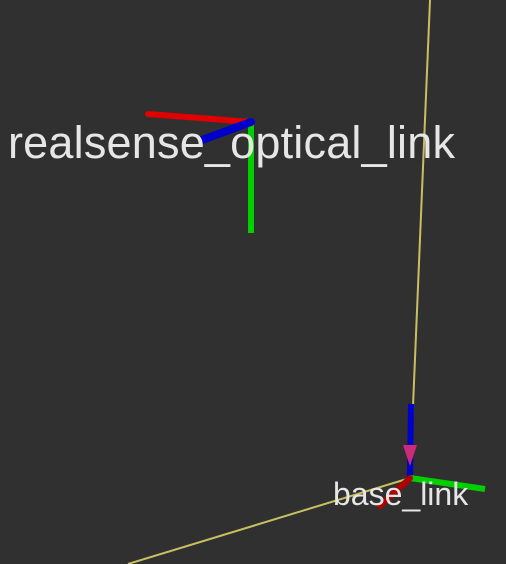 The image size is (506, 564). I want to click on realsense-x-axis, so click(199, 118).